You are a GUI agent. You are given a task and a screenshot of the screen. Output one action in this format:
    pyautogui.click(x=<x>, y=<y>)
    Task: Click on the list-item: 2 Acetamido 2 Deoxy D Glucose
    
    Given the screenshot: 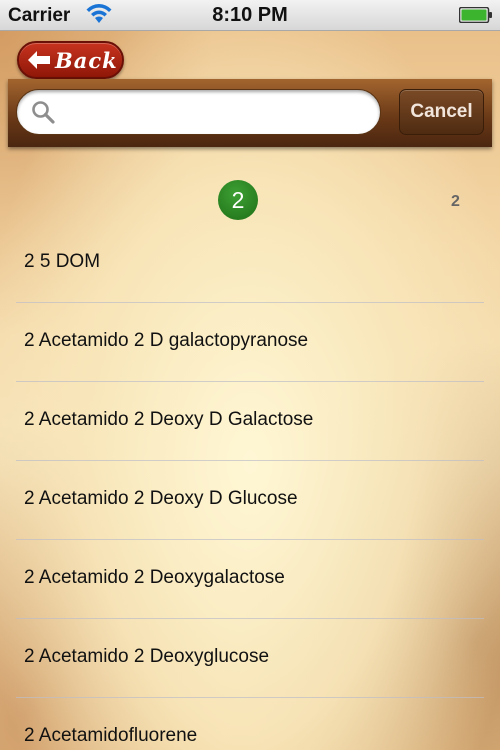 What is the action you would take?
    pyautogui.click(x=250, y=500)
    